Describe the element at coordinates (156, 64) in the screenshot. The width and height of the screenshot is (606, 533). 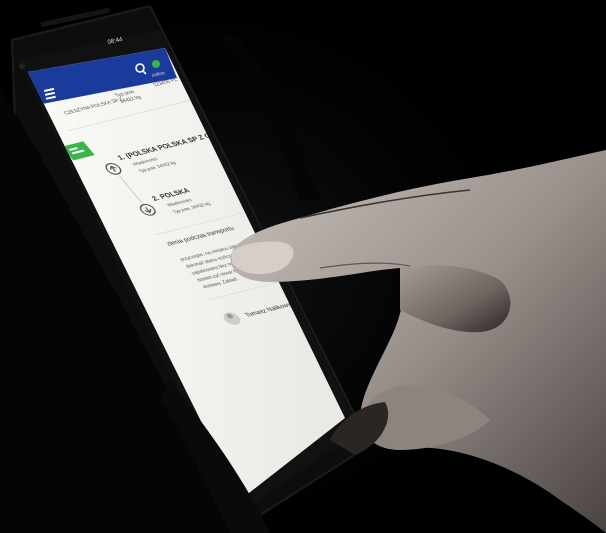
I see `online-status-icon` at that location.